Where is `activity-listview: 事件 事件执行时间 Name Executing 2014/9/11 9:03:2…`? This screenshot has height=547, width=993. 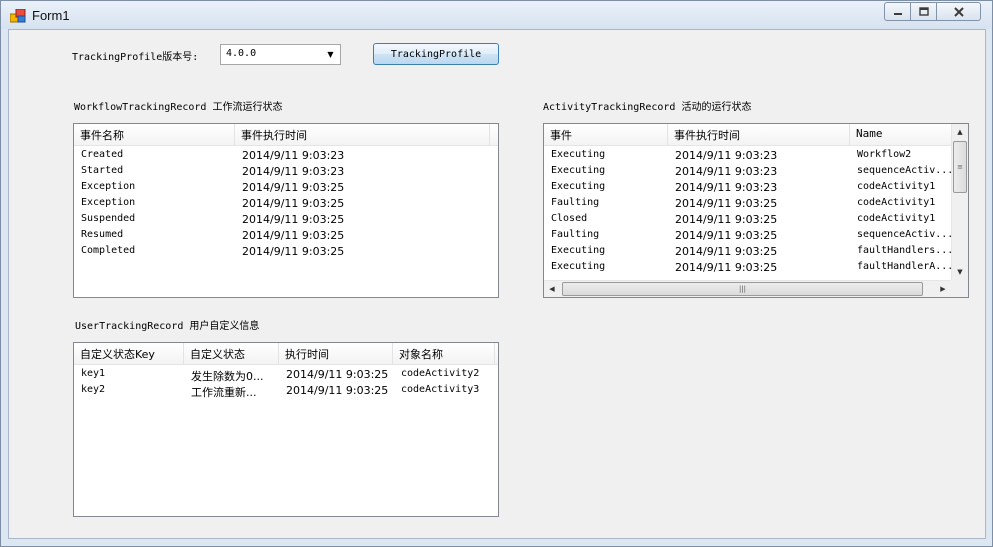
activity-listview: 事件 事件执行时间 Name Executing 2014/9/11 9:03:2… is located at coordinates (756, 210).